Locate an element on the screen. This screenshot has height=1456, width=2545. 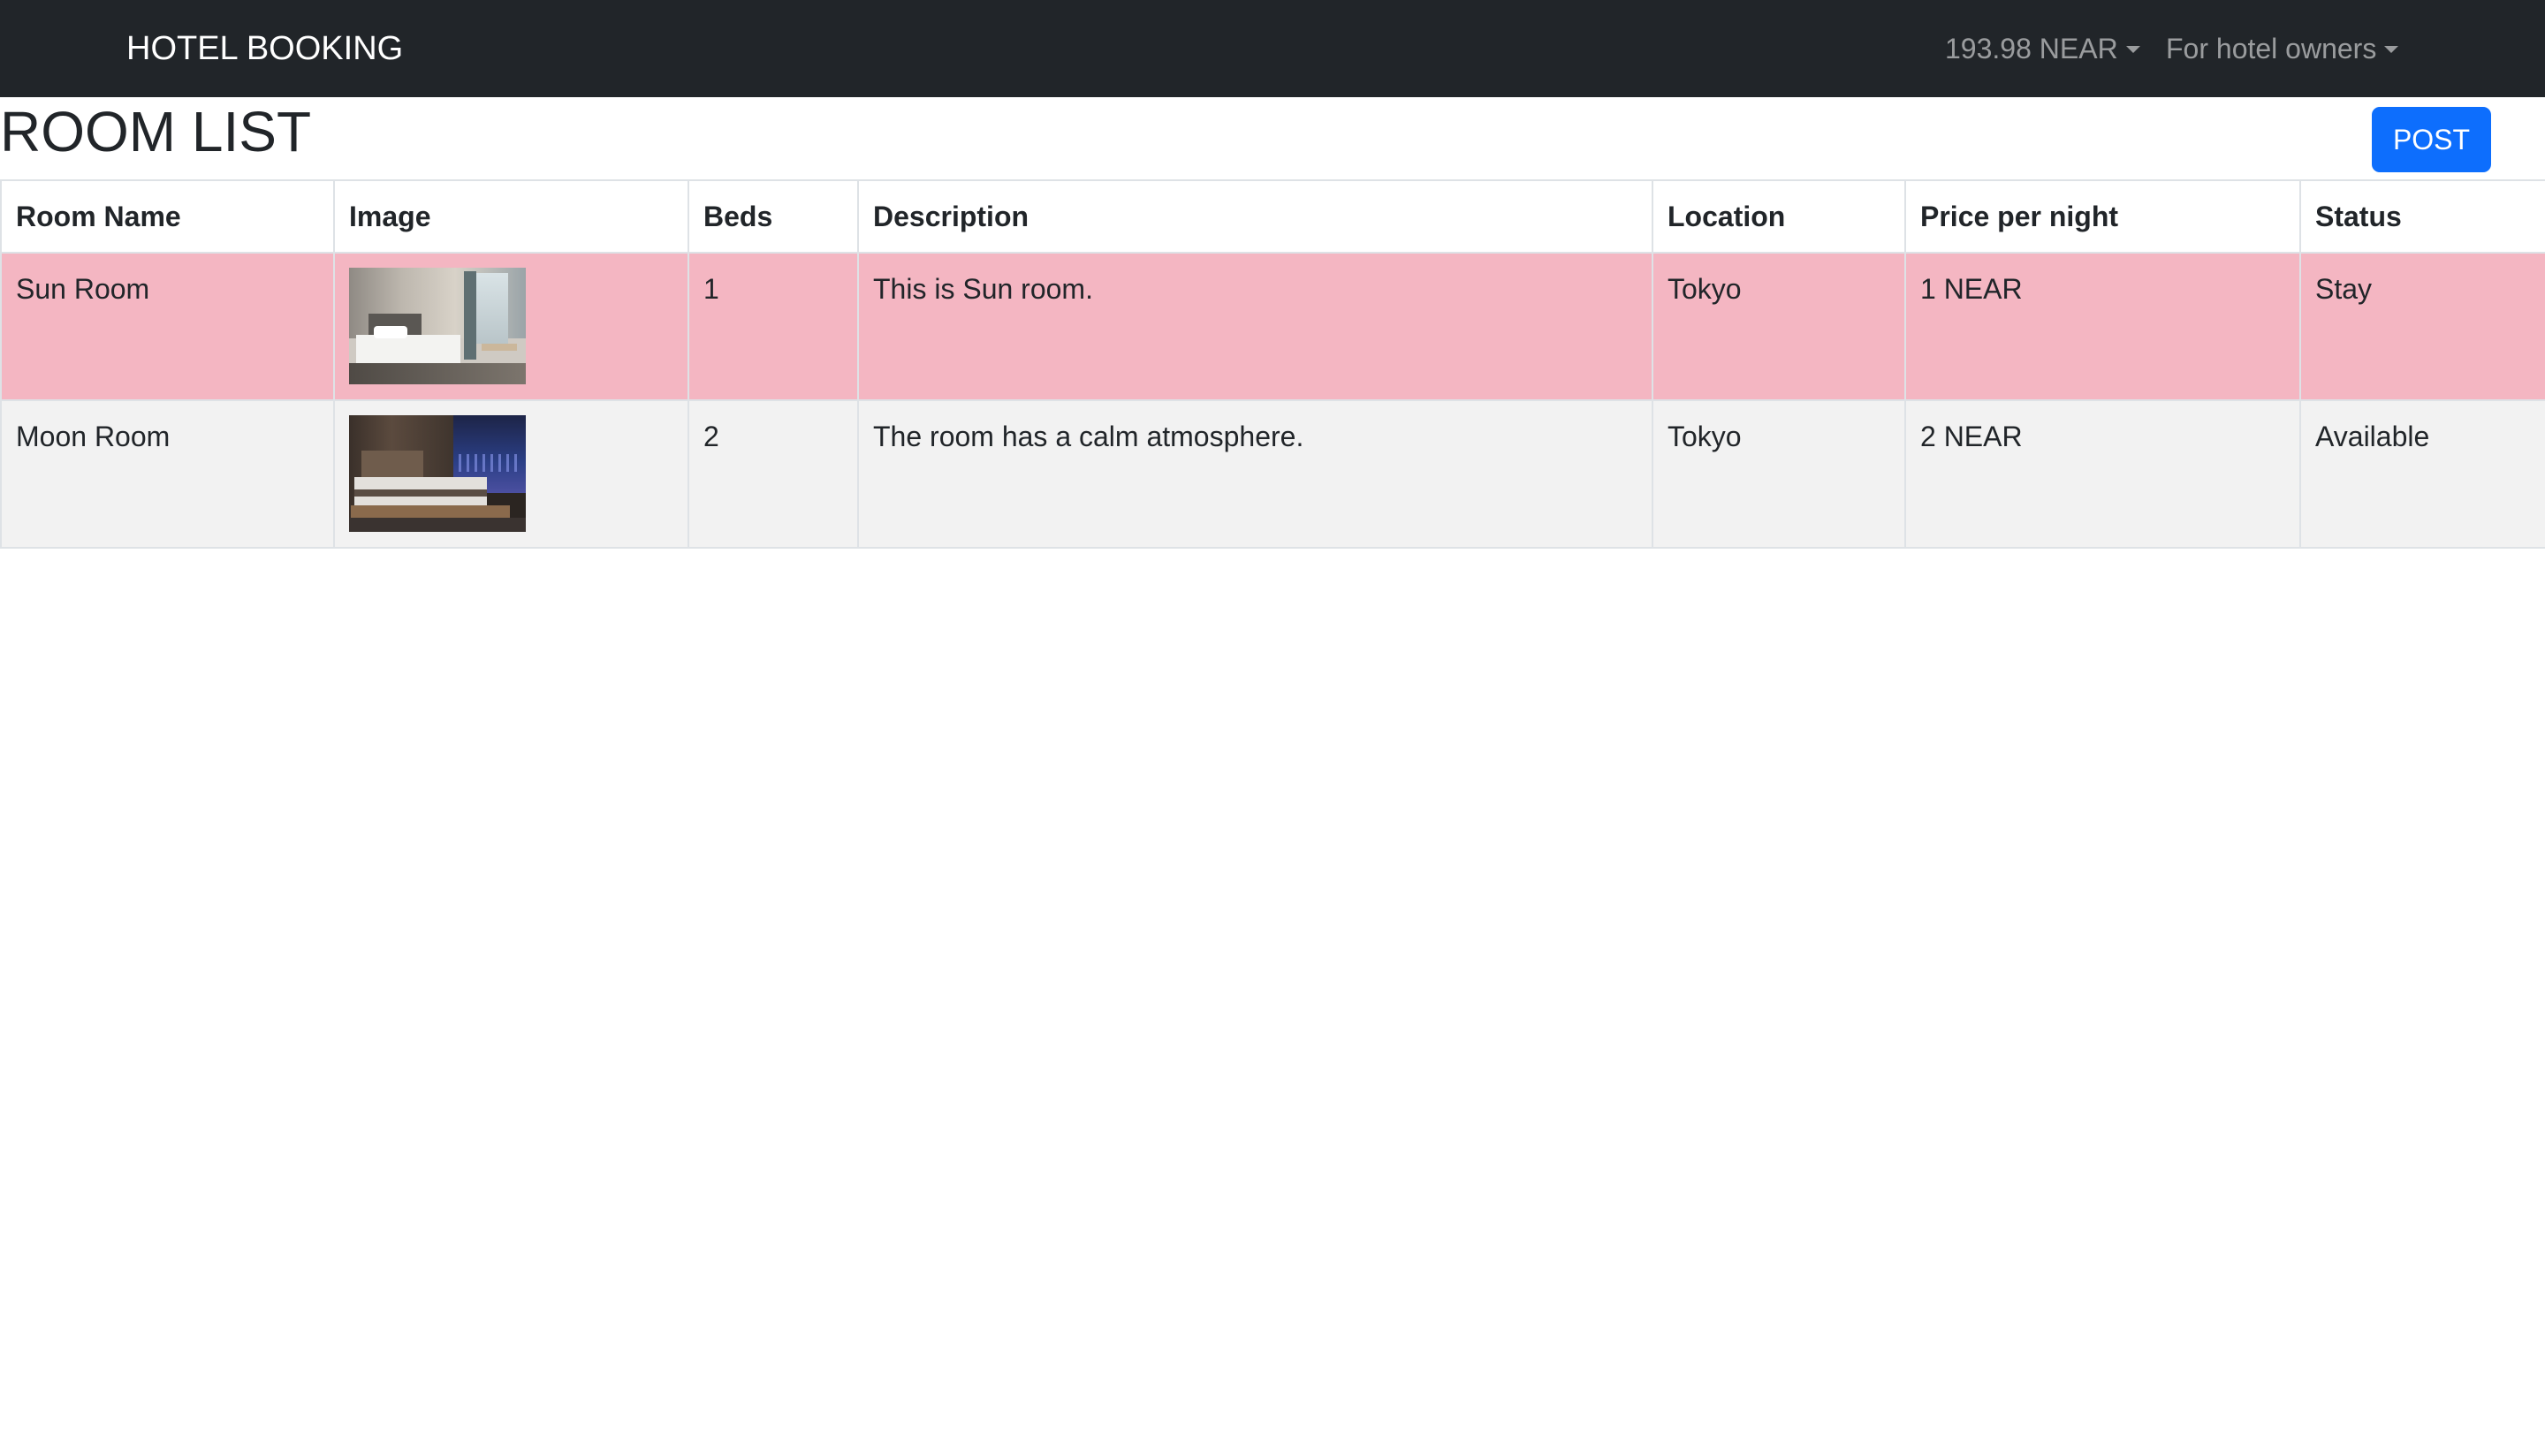
page-title: ROOM LIST is located at coordinates (156, 131).